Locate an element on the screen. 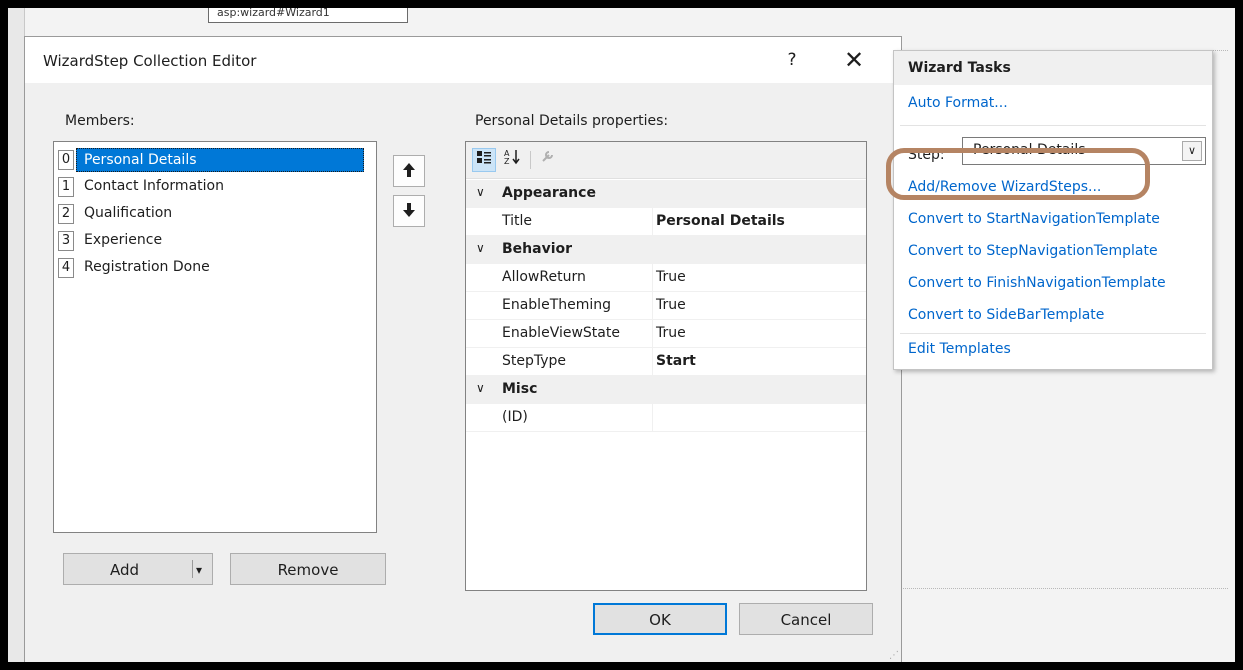  property-name: (ID) is located at coordinates (515, 417).